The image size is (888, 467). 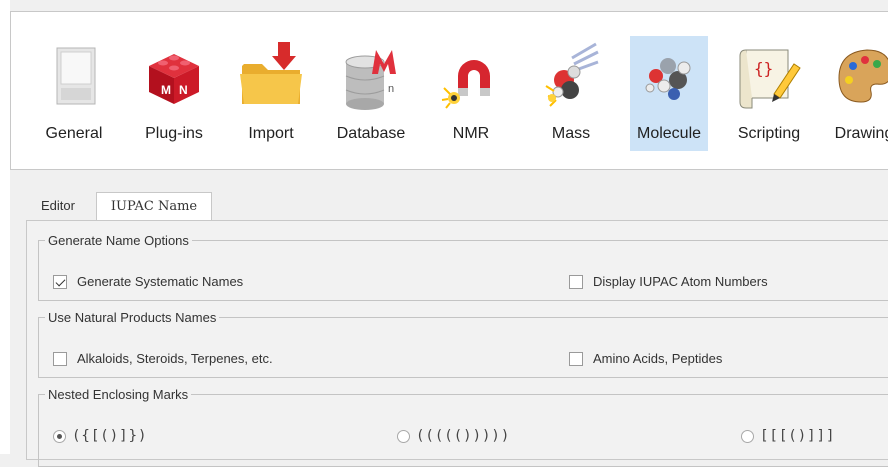 What do you see at coordinates (174, 79) in the screenshot?
I see `plugins-icon: M N` at bounding box center [174, 79].